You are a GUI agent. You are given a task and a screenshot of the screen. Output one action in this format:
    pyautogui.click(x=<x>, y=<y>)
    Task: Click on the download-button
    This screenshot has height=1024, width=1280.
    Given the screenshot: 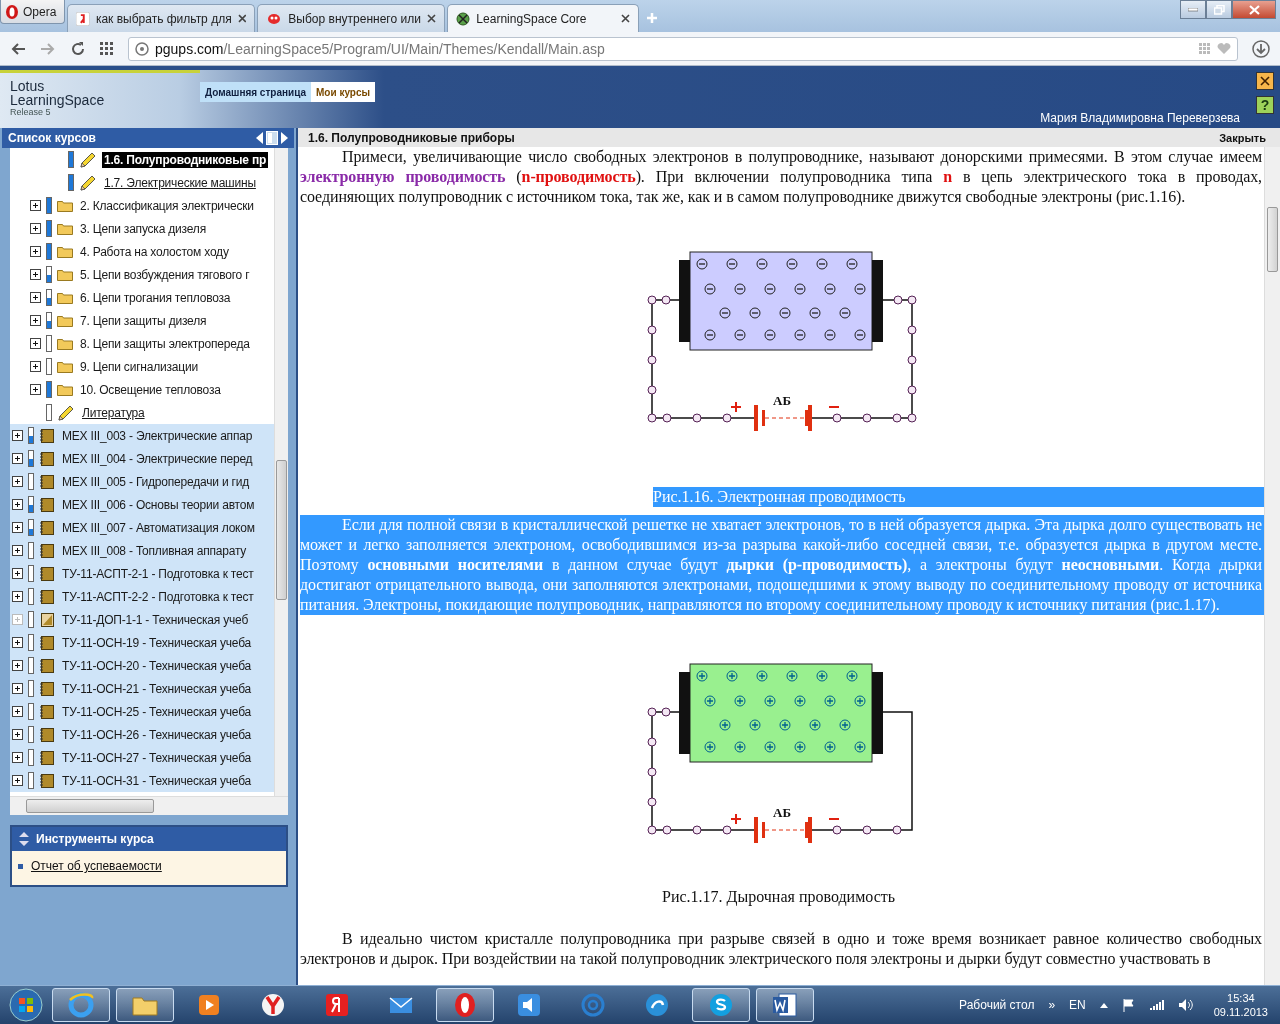 What is the action you would take?
    pyautogui.click(x=1261, y=48)
    